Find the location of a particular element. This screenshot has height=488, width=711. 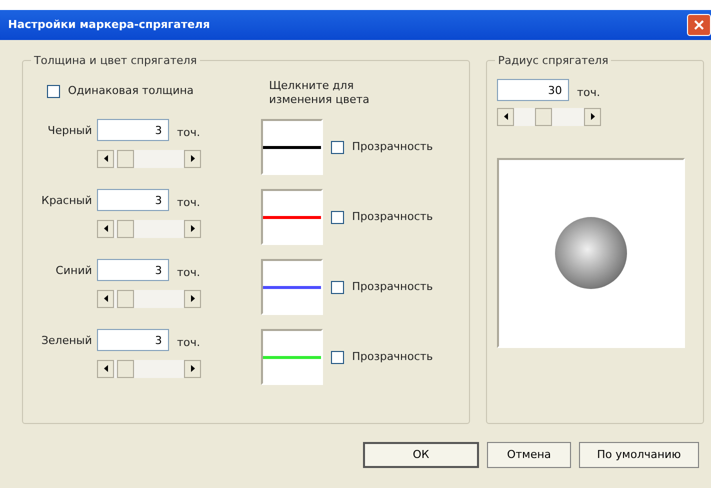

sphere-drawing is located at coordinates (591, 252).